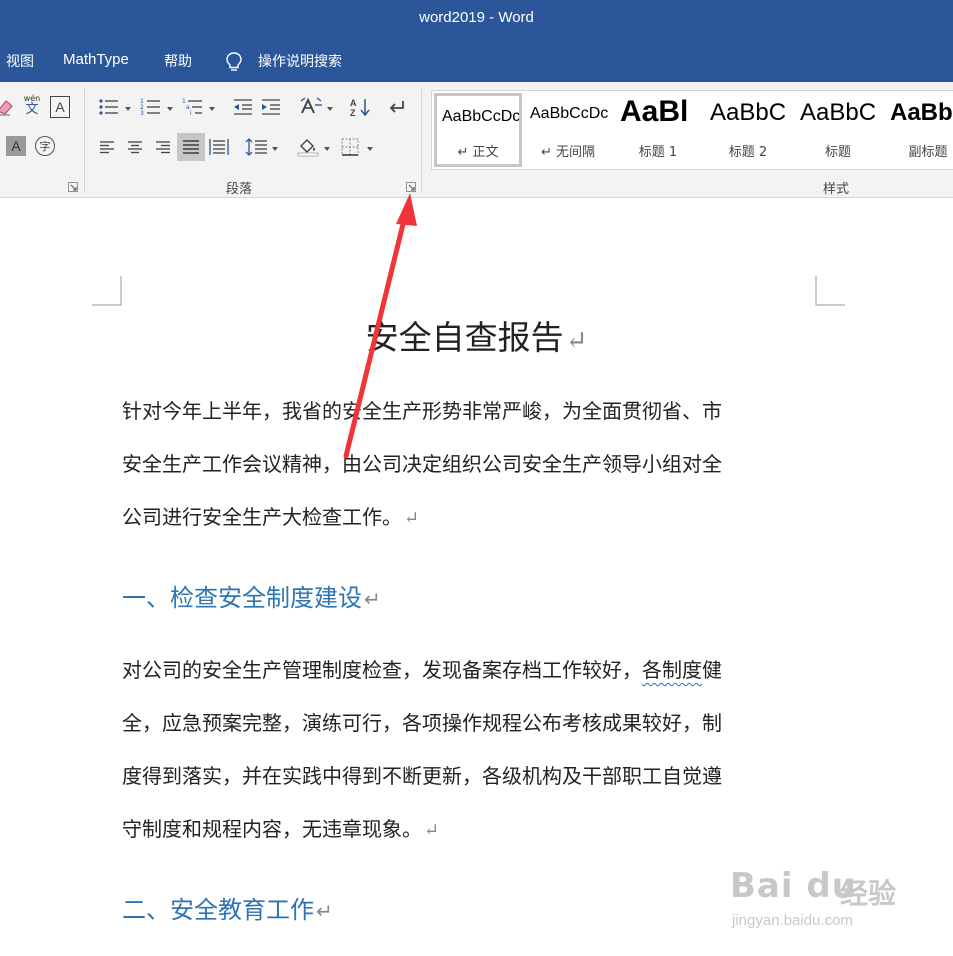 The width and height of the screenshot is (953, 956). I want to click on style-subtitle: AaBb 副标题, so click(918, 130).